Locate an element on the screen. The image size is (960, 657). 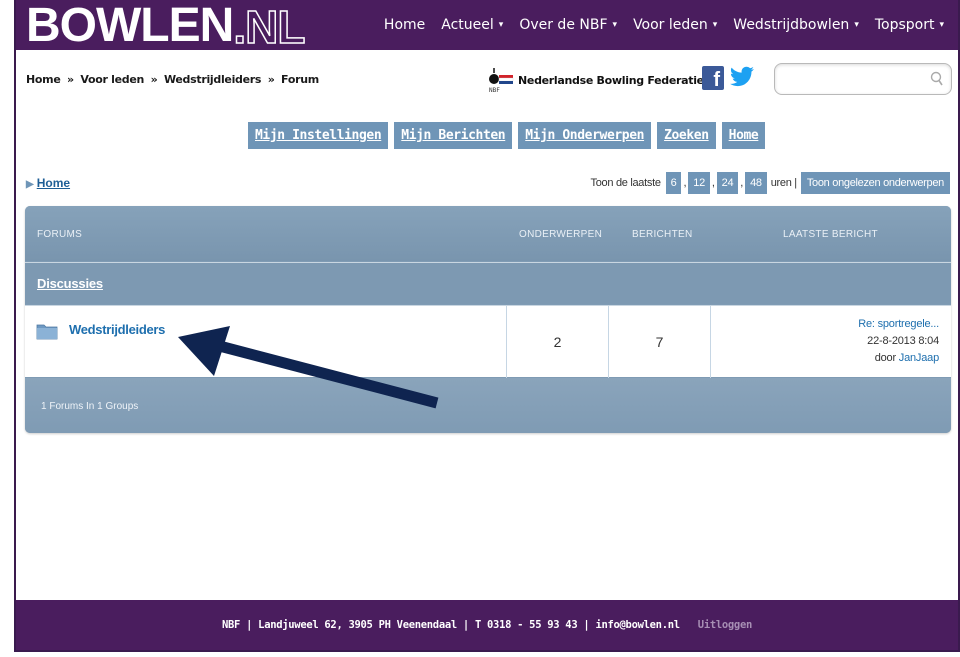
logo-main-text: BOWLEN is located at coordinates (130, 26).